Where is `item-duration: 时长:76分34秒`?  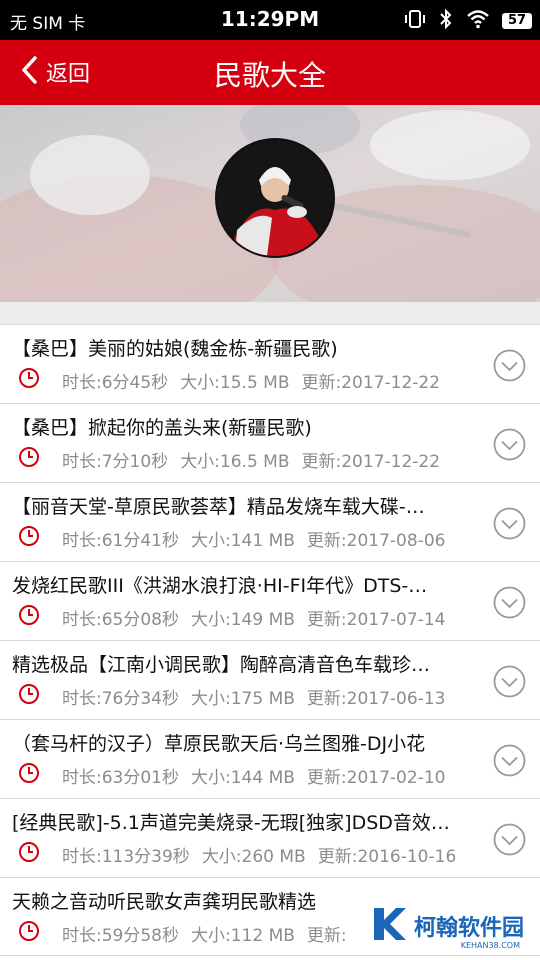
item-duration: 时长:76分34秒 is located at coordinates (120, 699).